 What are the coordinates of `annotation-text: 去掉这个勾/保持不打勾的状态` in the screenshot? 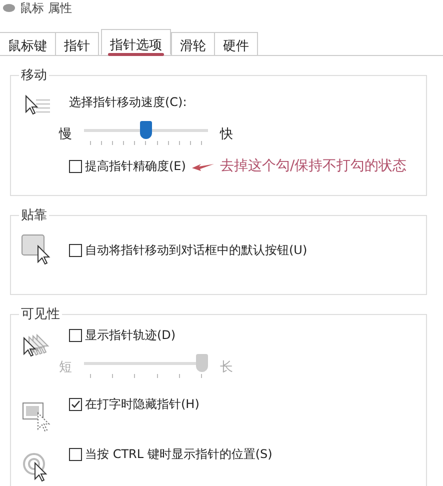 It's located at (313, 166).